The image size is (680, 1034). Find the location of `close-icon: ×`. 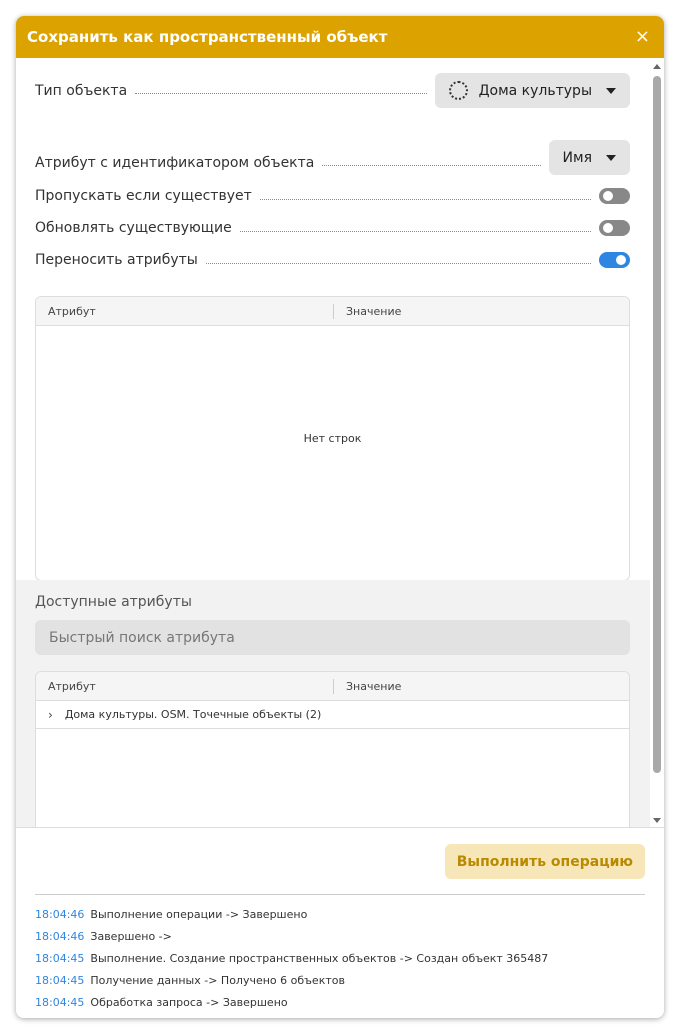

close-icon: × is located at coordinates (642, 37).